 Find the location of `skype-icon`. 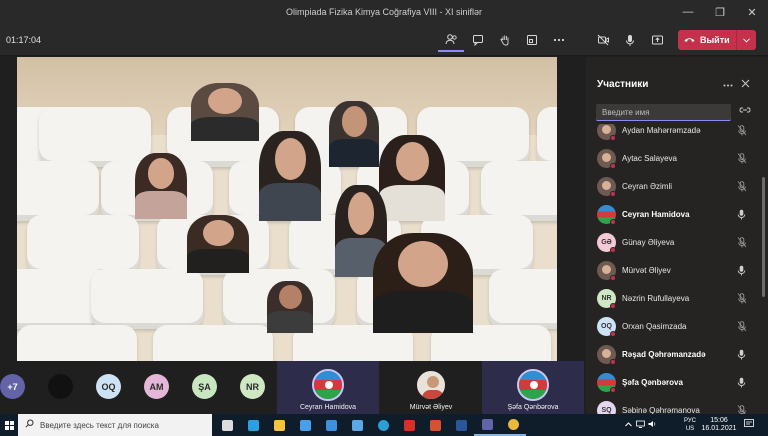

skype-icon is located at coordinates (383, 425).